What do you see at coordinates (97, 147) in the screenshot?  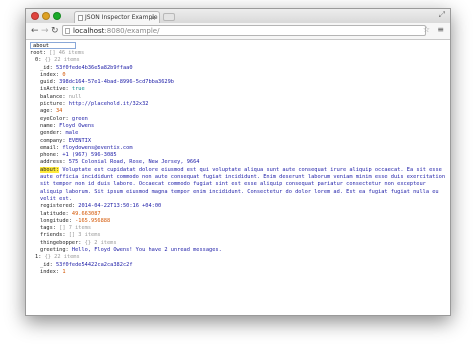 I see `value: floydowens@eventix.com` at bounding box center [97, 147].